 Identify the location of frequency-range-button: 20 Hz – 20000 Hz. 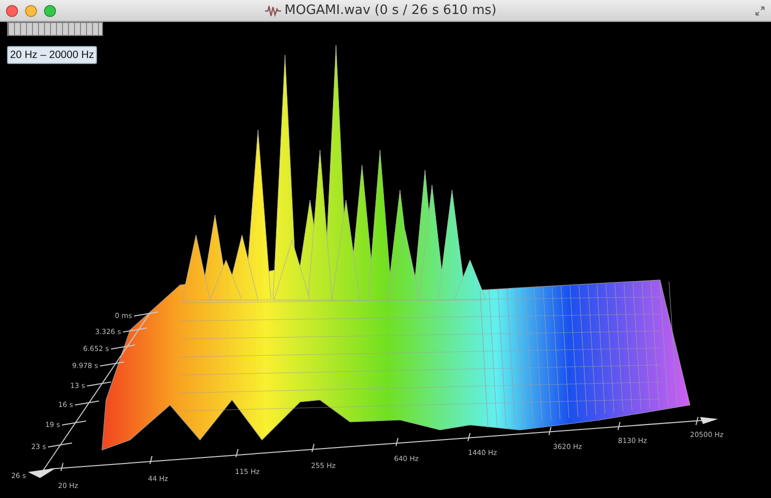
(52, 55).